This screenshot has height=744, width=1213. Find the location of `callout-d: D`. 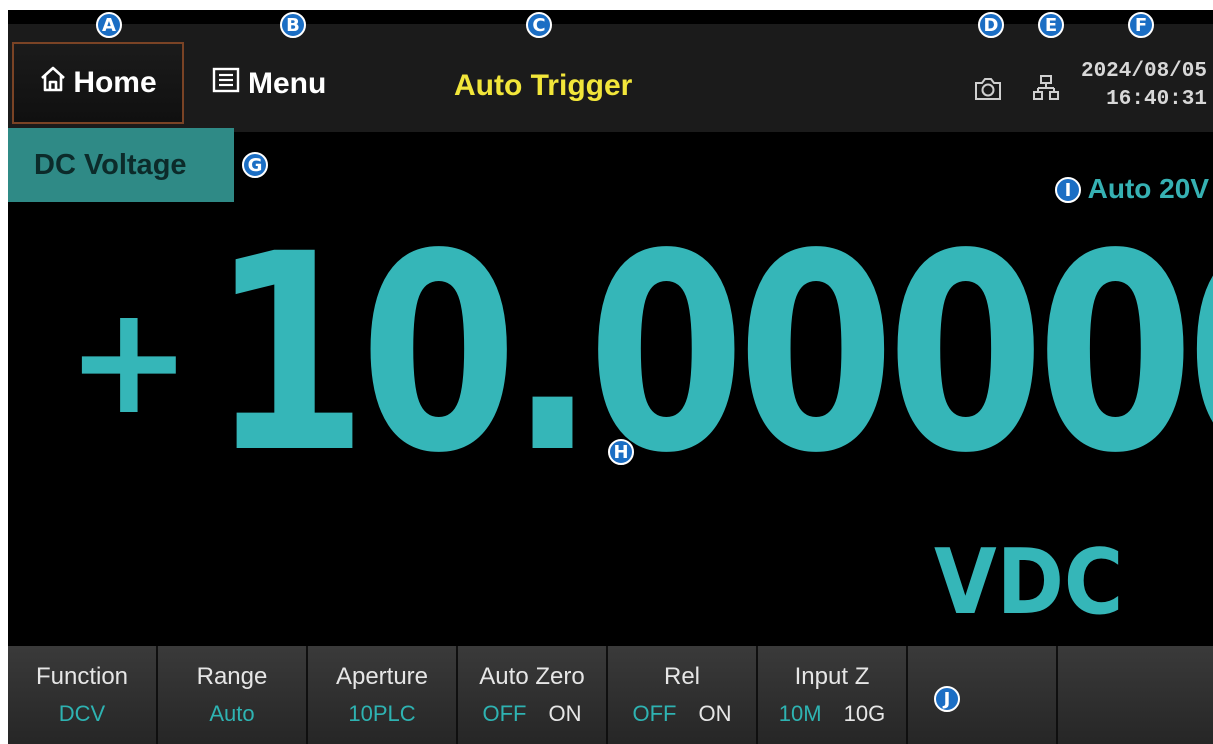

callout-d: D is located at coordinates (991, 25).